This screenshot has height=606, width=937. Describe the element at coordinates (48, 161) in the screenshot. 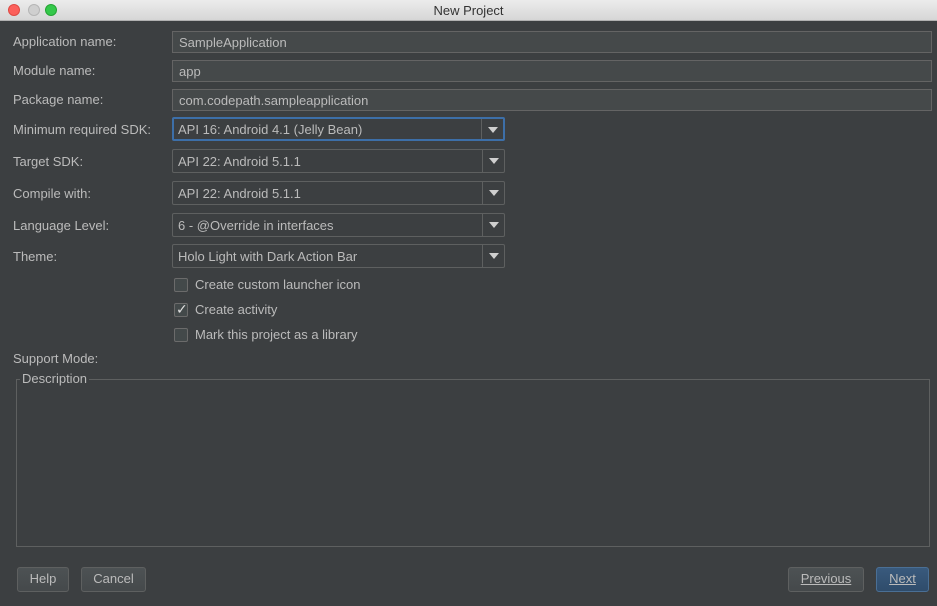

I see `target-sdk-label: Target SDK:` at that location.